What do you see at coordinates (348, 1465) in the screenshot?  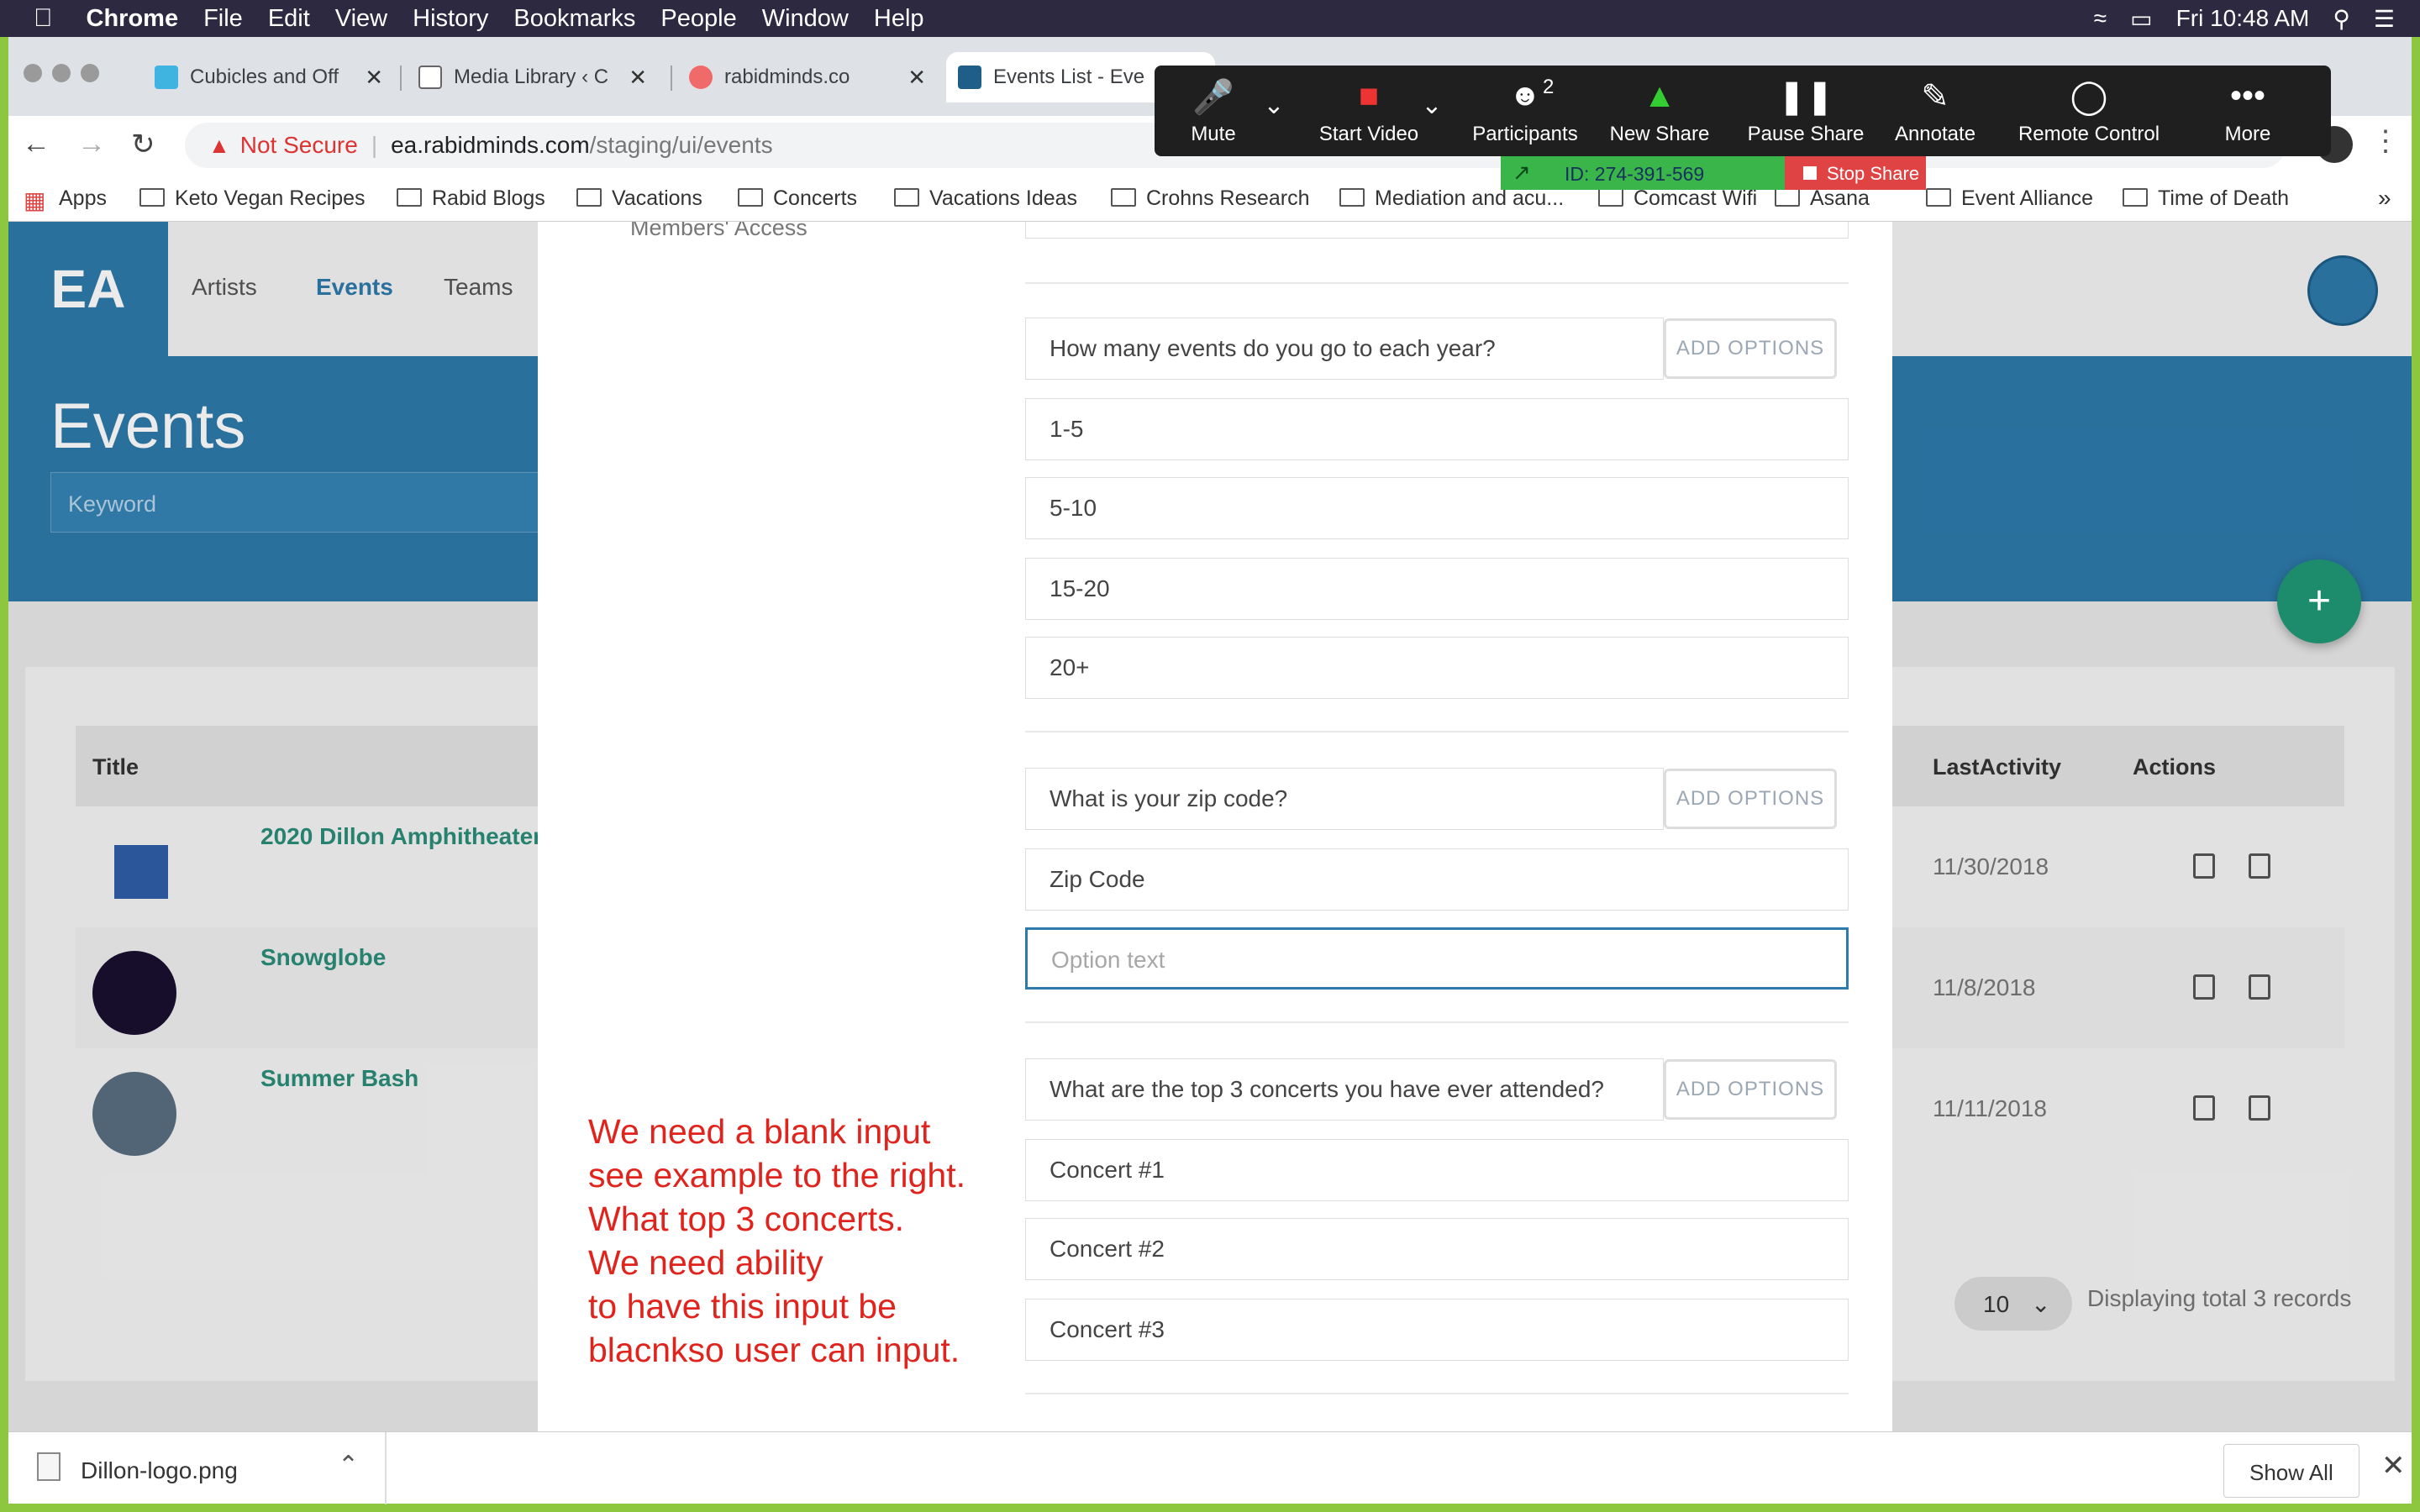 I see `chevron-up-icon: ⌃` at bounding box center [348, 1465].